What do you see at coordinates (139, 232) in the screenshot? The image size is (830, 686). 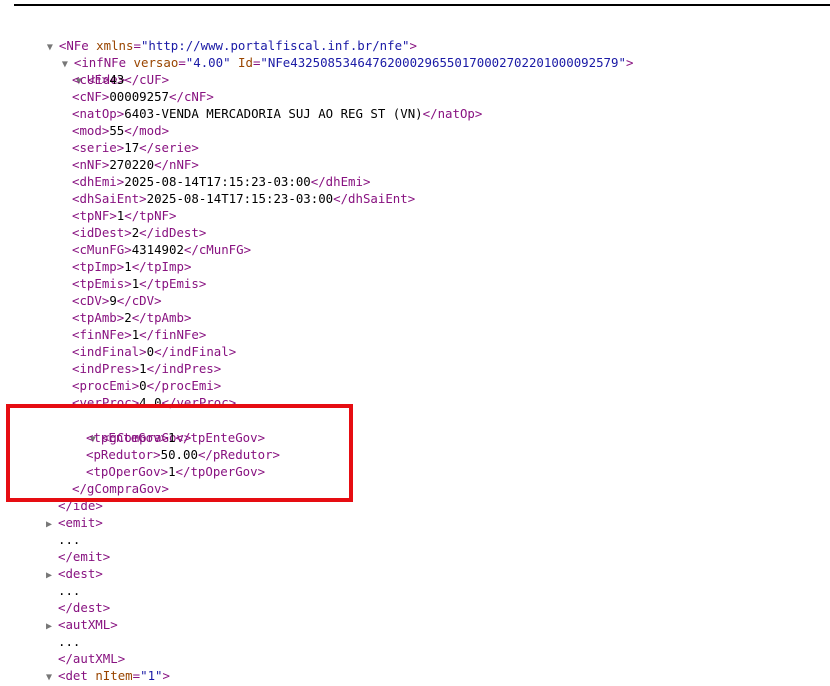 I see `xml-leaf-iddest: <idDest>2</idDest>` at bounding box center [139, 232].